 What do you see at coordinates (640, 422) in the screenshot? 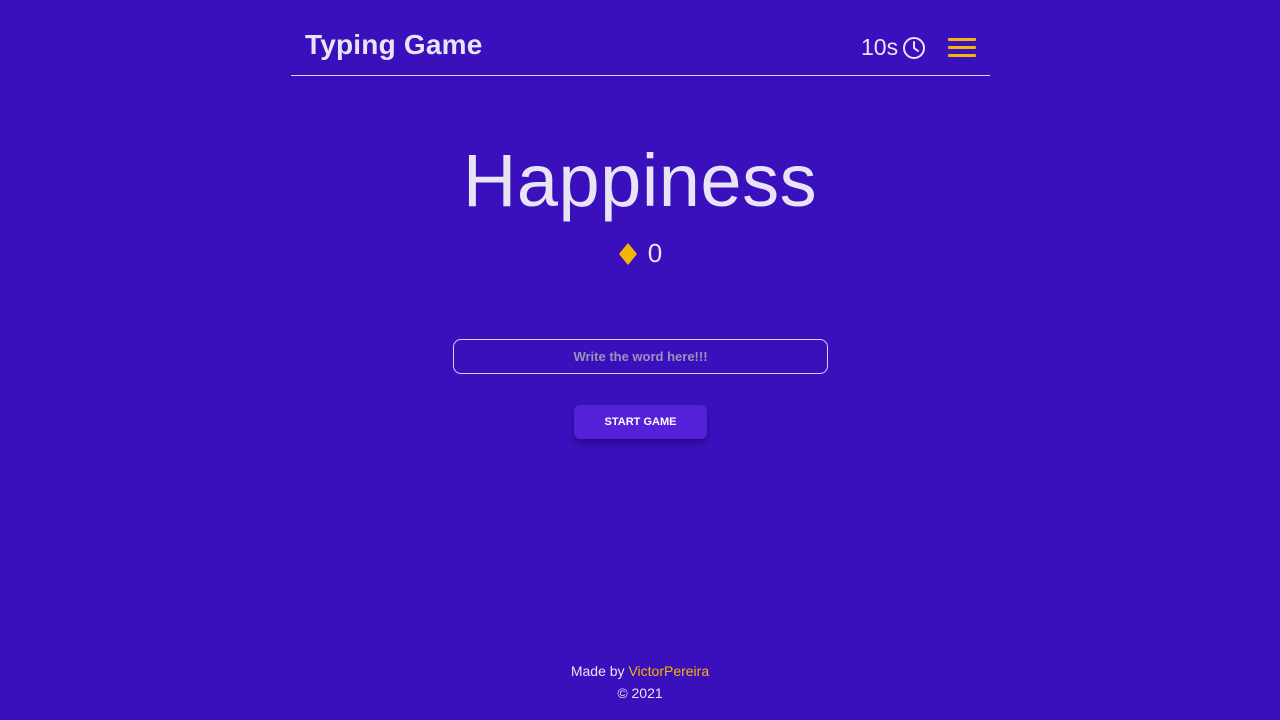
I see `start-game-button: START GAME` at bounding box center [640, 422].